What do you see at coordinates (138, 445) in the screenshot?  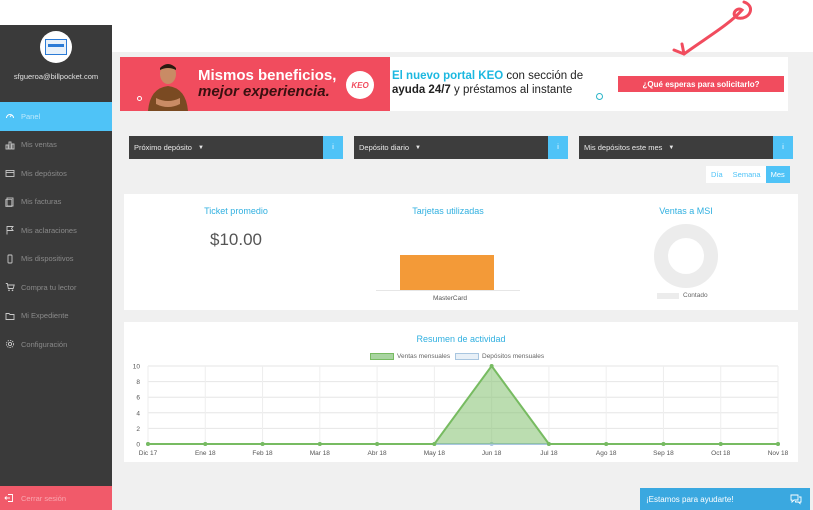 I see `y-tick-label: 0` at bounding box center [138, 445].